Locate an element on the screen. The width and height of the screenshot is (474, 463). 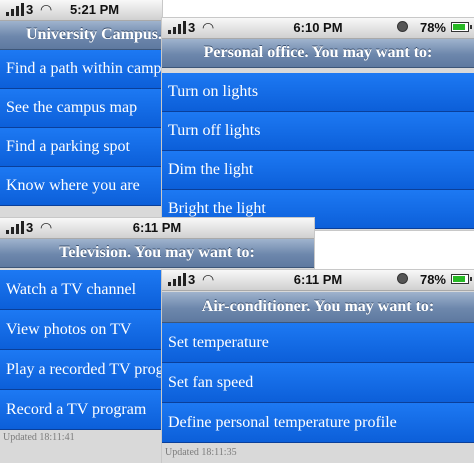
page-title: Personal office. You may want to: is located at coordinates (318, 53).